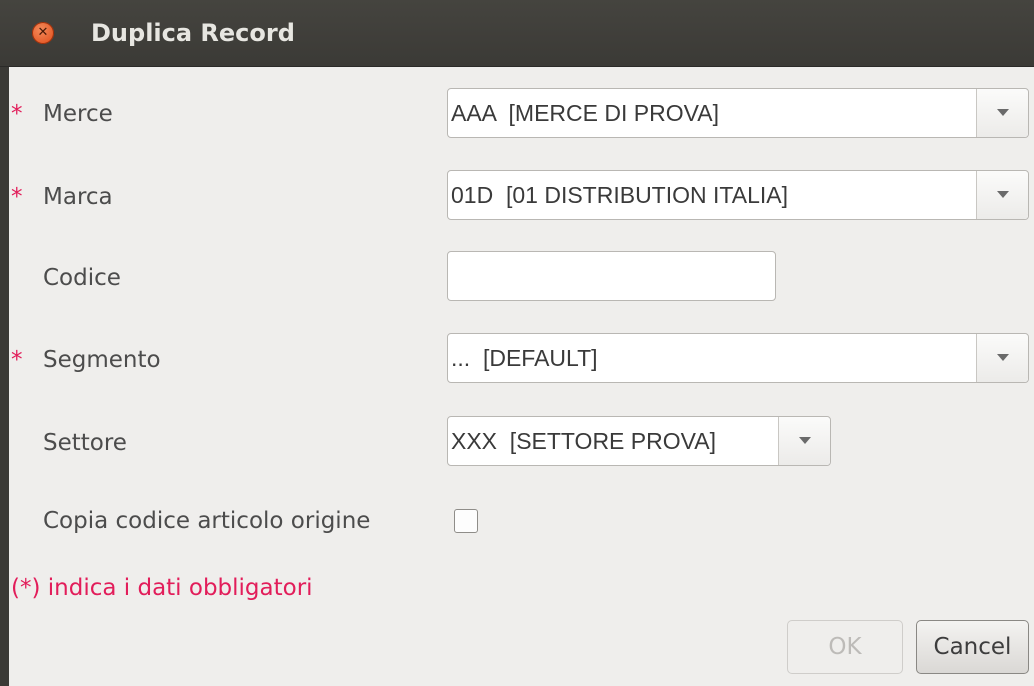 Image resolution: width=1034 pixels, height=686 pixels. I want to click on settore-value: XXX [SETTORE PROVA], so click(583, 441).